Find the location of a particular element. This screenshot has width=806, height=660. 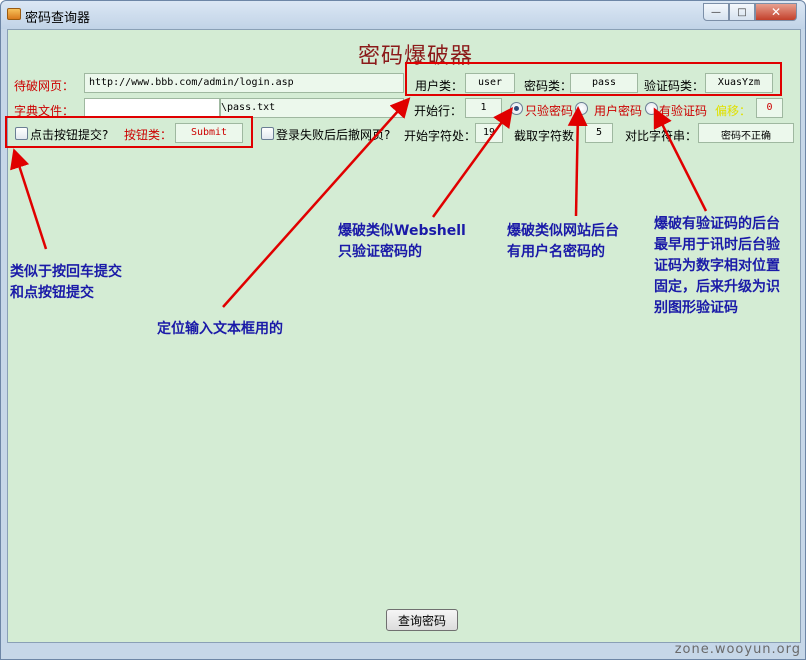

watermark: zone.wooyun.org is located at coordinates (737, 649).